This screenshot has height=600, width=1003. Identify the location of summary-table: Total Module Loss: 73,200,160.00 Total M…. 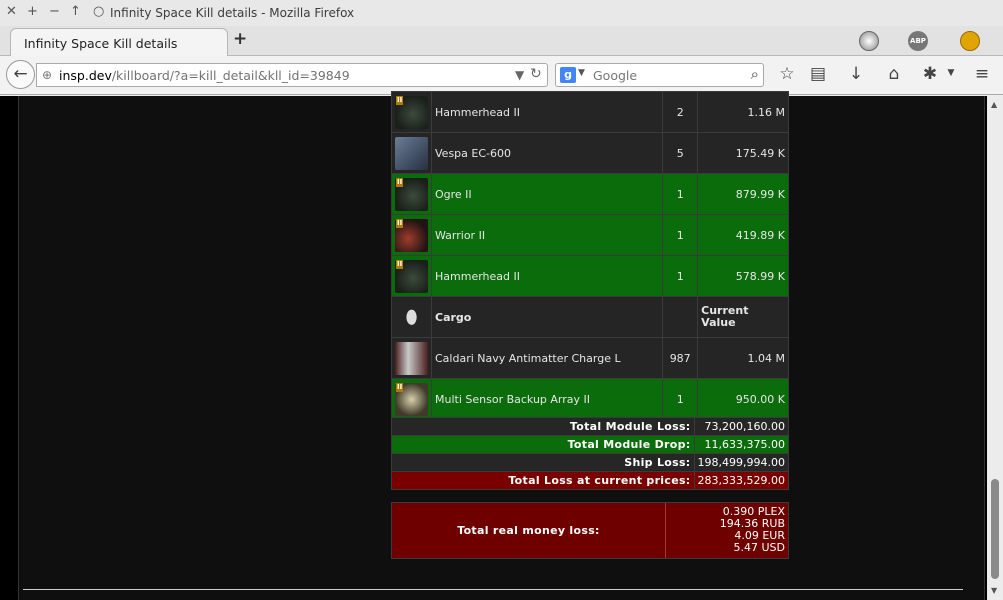
(590, 453).